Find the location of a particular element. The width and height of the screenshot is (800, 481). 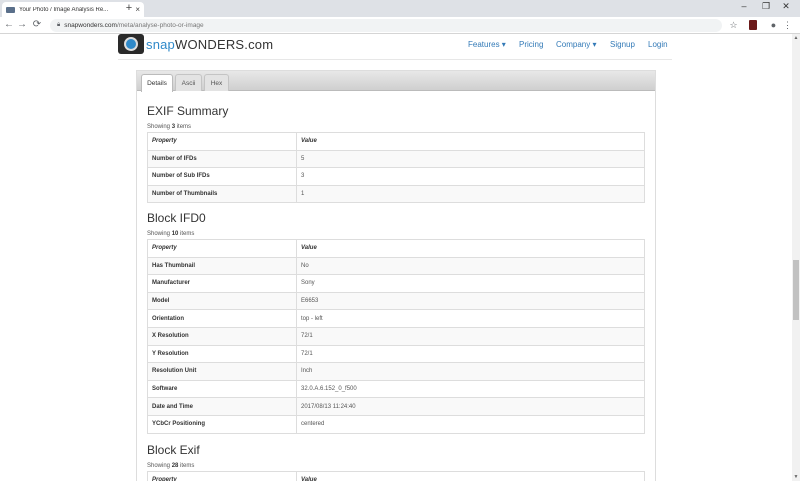

lock-icon: 🔒︎ is located at coordinates (59, 25).